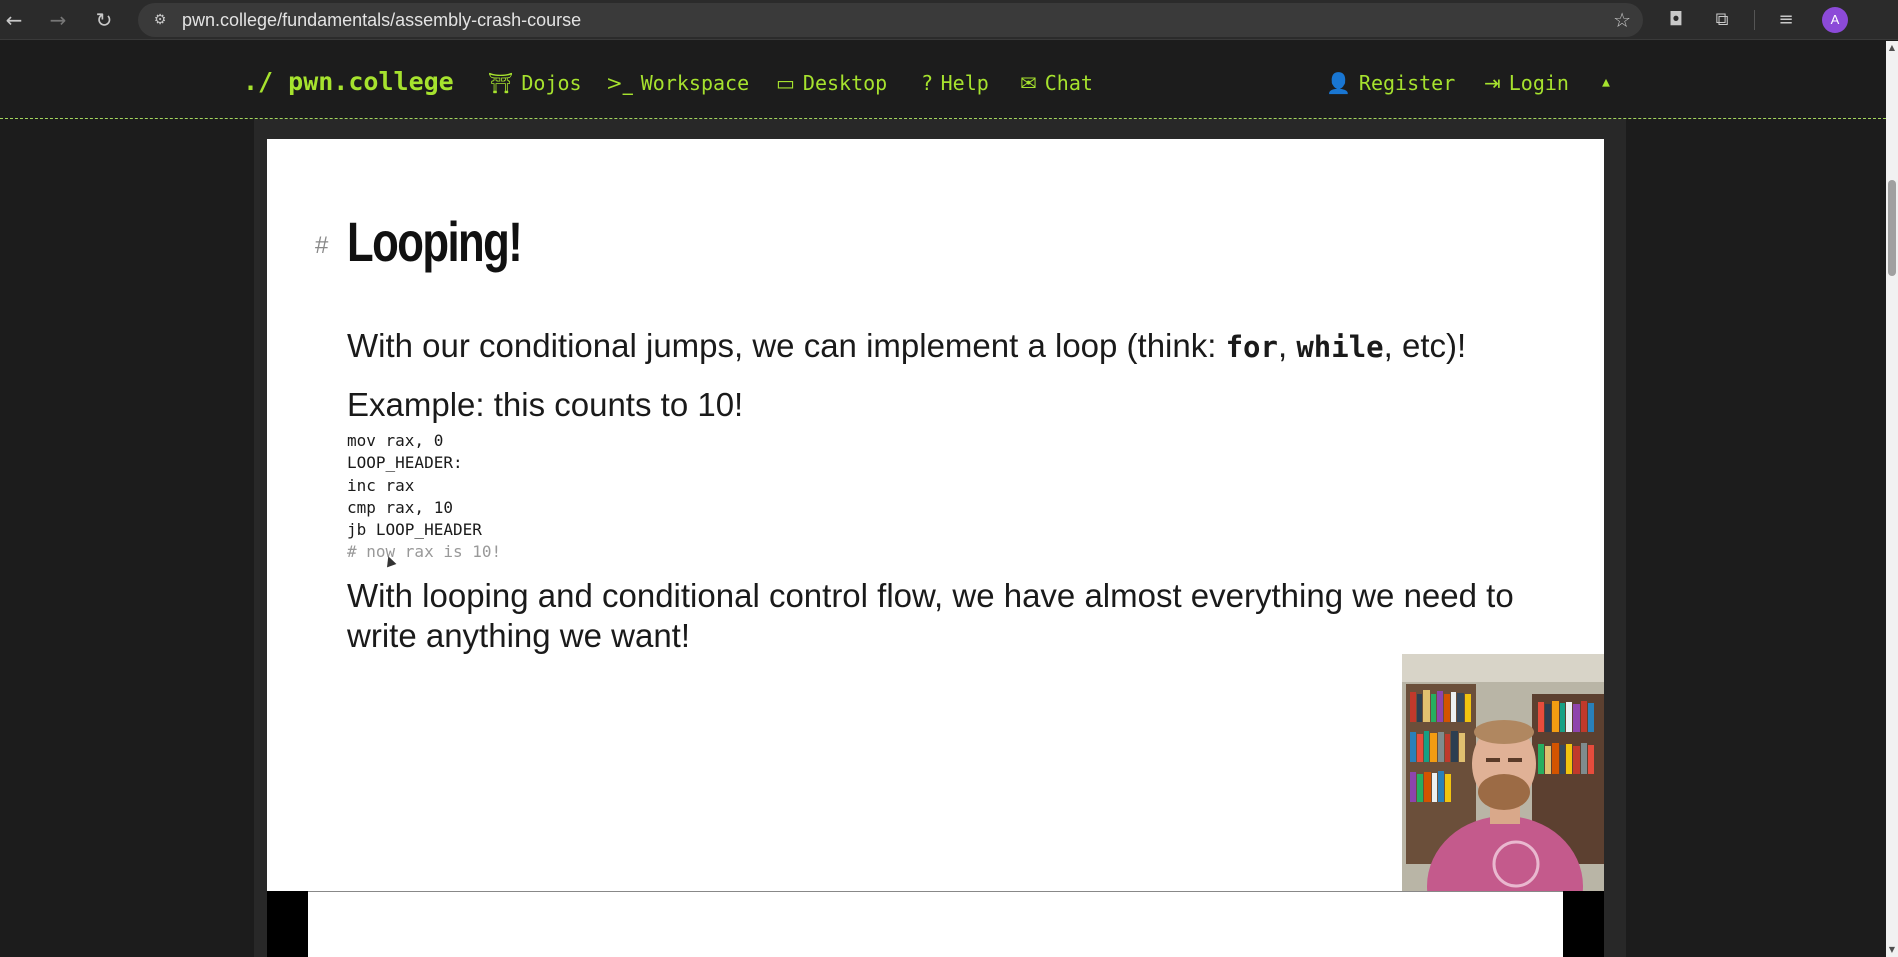  I want to click on webcam-image, so click(1503, 772).